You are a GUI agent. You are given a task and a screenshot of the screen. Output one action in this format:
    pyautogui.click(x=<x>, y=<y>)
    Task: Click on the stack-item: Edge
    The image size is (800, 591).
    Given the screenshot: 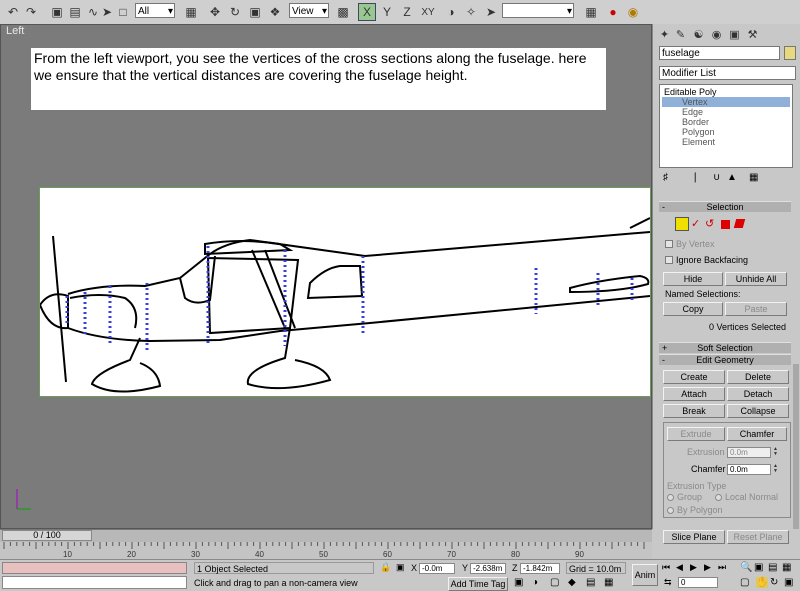 What is the action you would take?
    pyautogui.click(x=726, y=112)
    